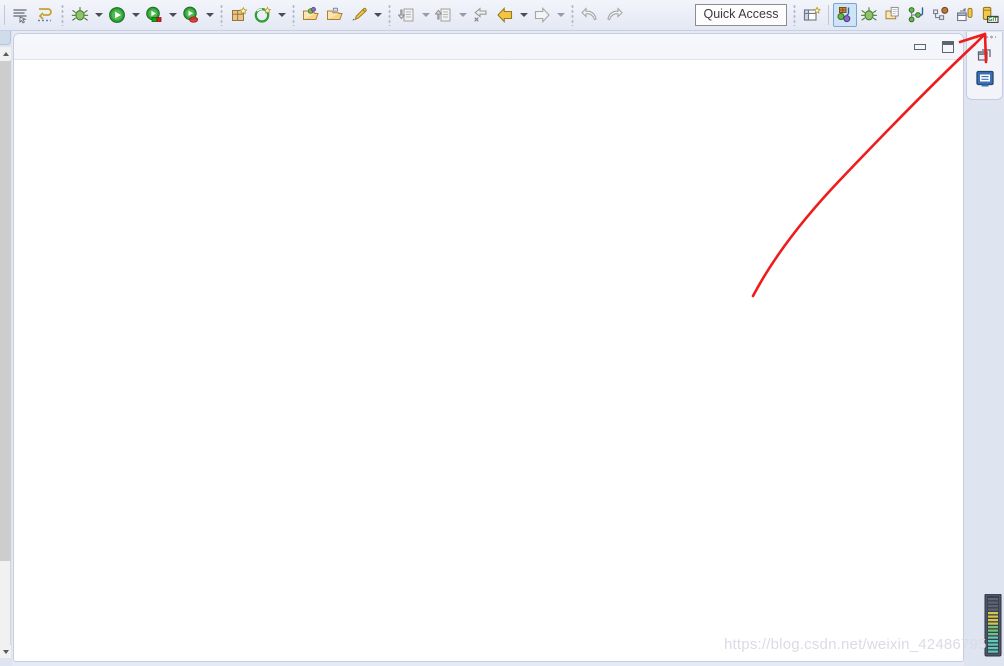 The height and width of the screenshot is (666, 1004). I want to click on minimize-editor-button, so click(920, 47).